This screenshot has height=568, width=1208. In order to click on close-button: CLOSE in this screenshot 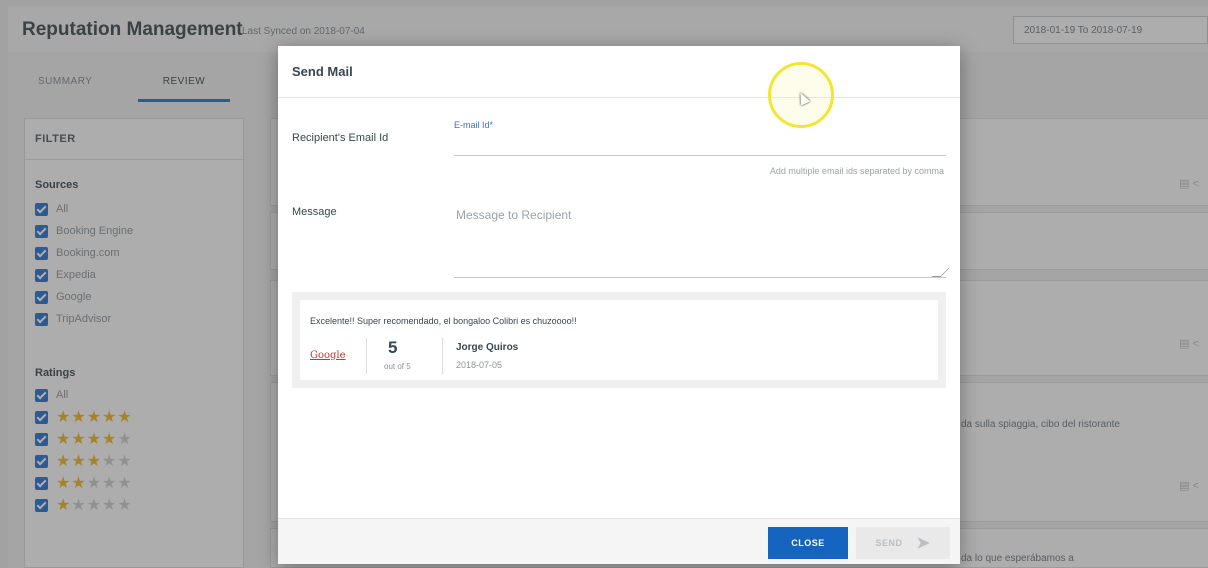, I will do `click(808, 543)`.